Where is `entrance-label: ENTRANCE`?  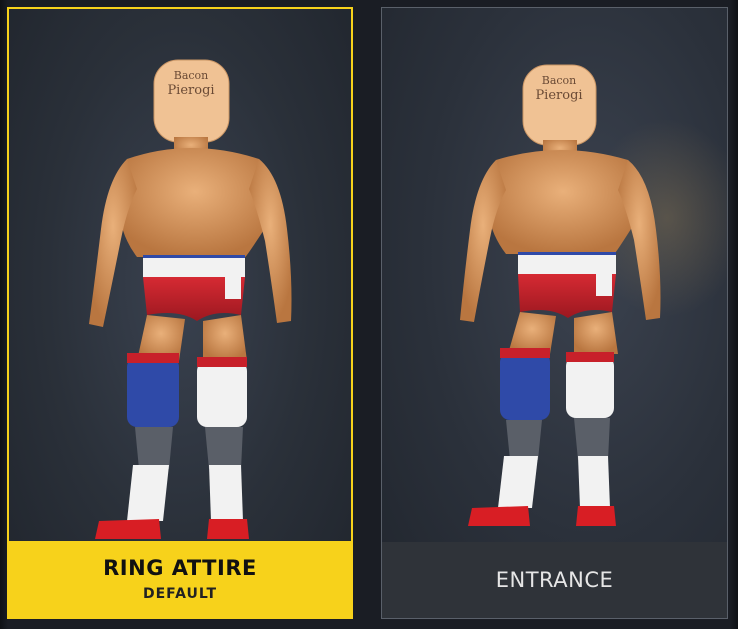 entrance-label: ENTRANCE is located at coordinates (554, 580).